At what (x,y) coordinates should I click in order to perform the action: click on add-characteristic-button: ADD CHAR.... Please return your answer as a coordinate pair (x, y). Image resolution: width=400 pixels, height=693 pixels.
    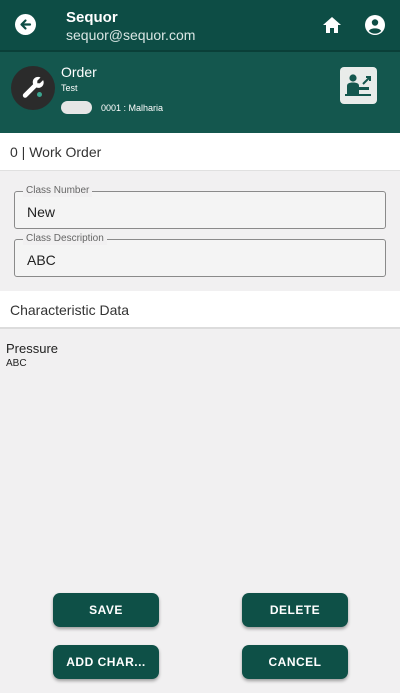
    Looking at the image, I should click on (106, 662).